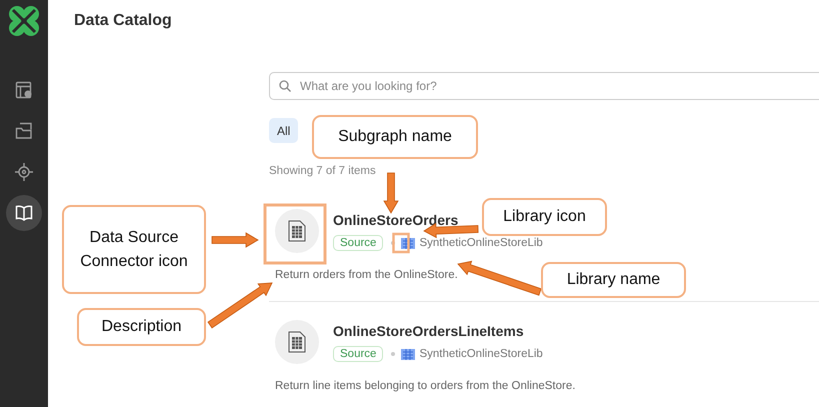 The height and width of the screenshot is (407, 819). What do you see at coordinates (366, 275) in the screenshot?
I see `item-description: Return orders from the OnlineStore.` at bounding box center [366, 275].